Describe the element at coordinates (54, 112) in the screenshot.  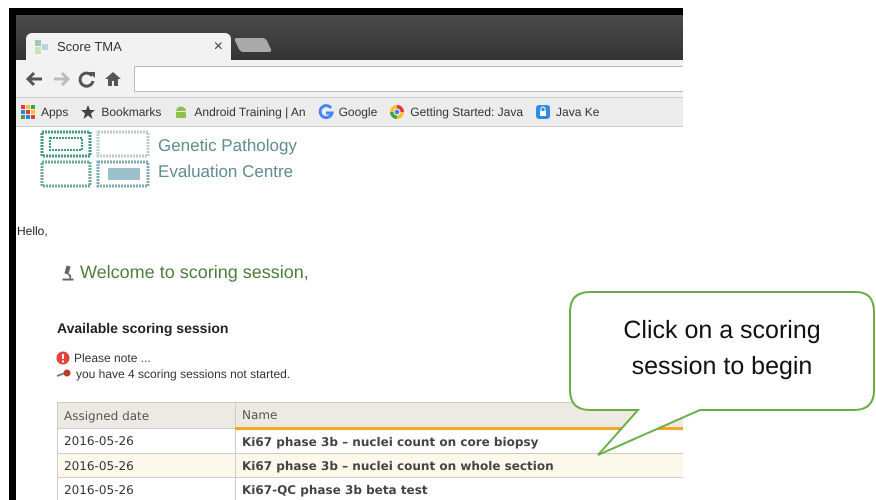
I see `bookmark-link: Apps` at that location.